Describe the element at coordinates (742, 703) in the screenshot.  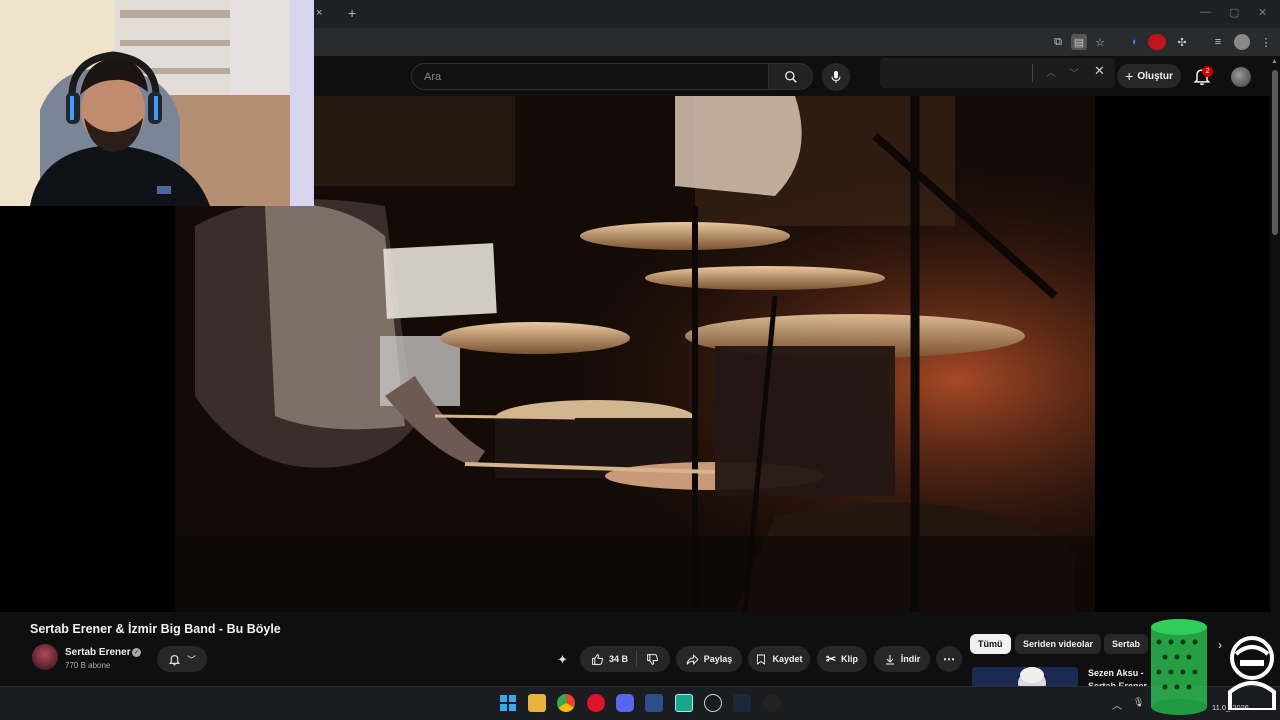
I see `steam-icon` at that location.